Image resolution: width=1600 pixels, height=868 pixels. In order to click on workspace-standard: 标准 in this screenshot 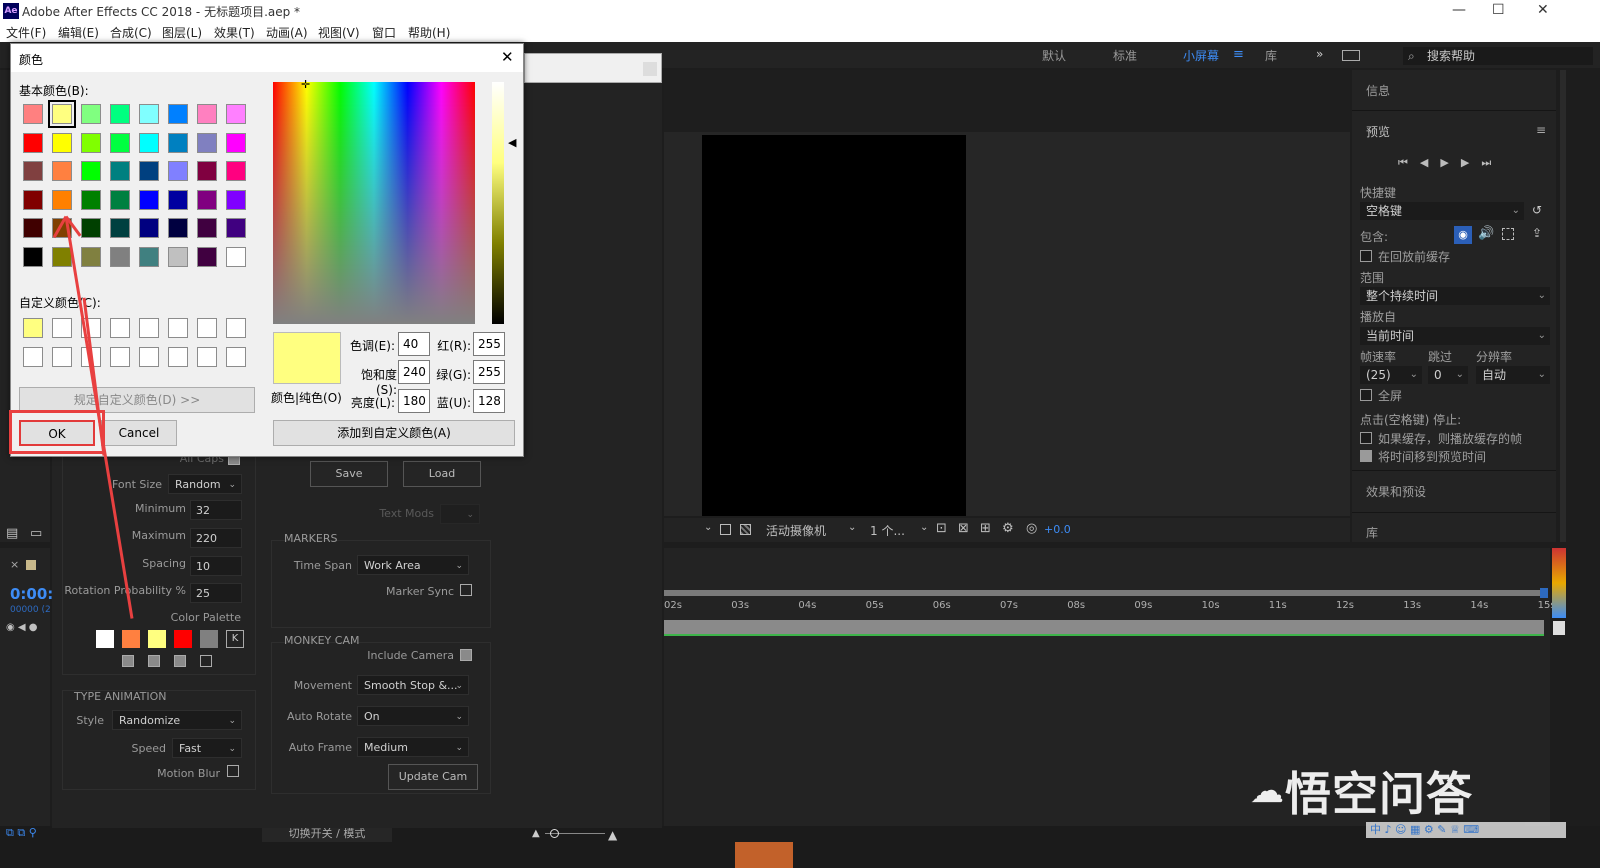, I will do `click(1125, 55)`.